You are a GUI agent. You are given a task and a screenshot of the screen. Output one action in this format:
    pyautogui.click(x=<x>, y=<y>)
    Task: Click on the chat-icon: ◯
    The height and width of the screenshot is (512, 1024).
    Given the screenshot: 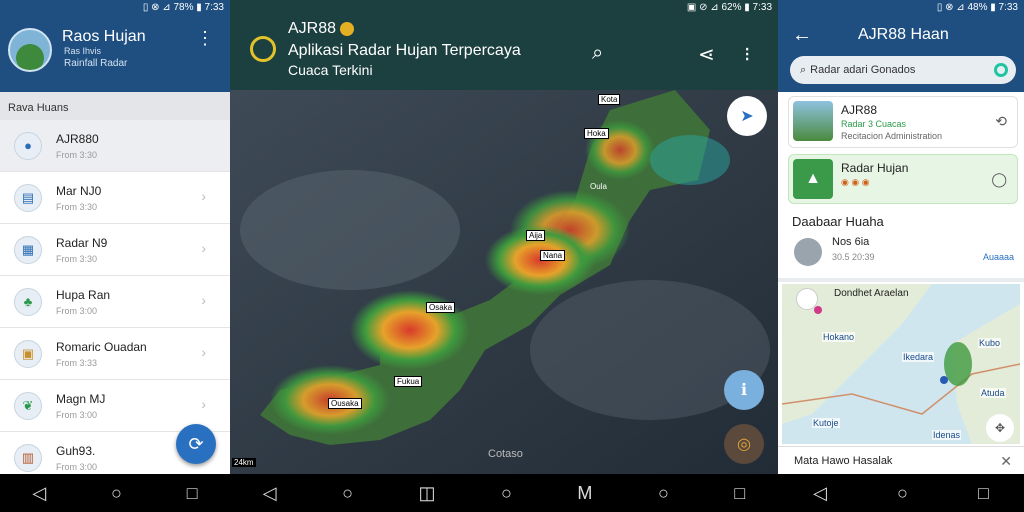 What is the action you would take?
    pyautogui.click(x=999, y=179)
    